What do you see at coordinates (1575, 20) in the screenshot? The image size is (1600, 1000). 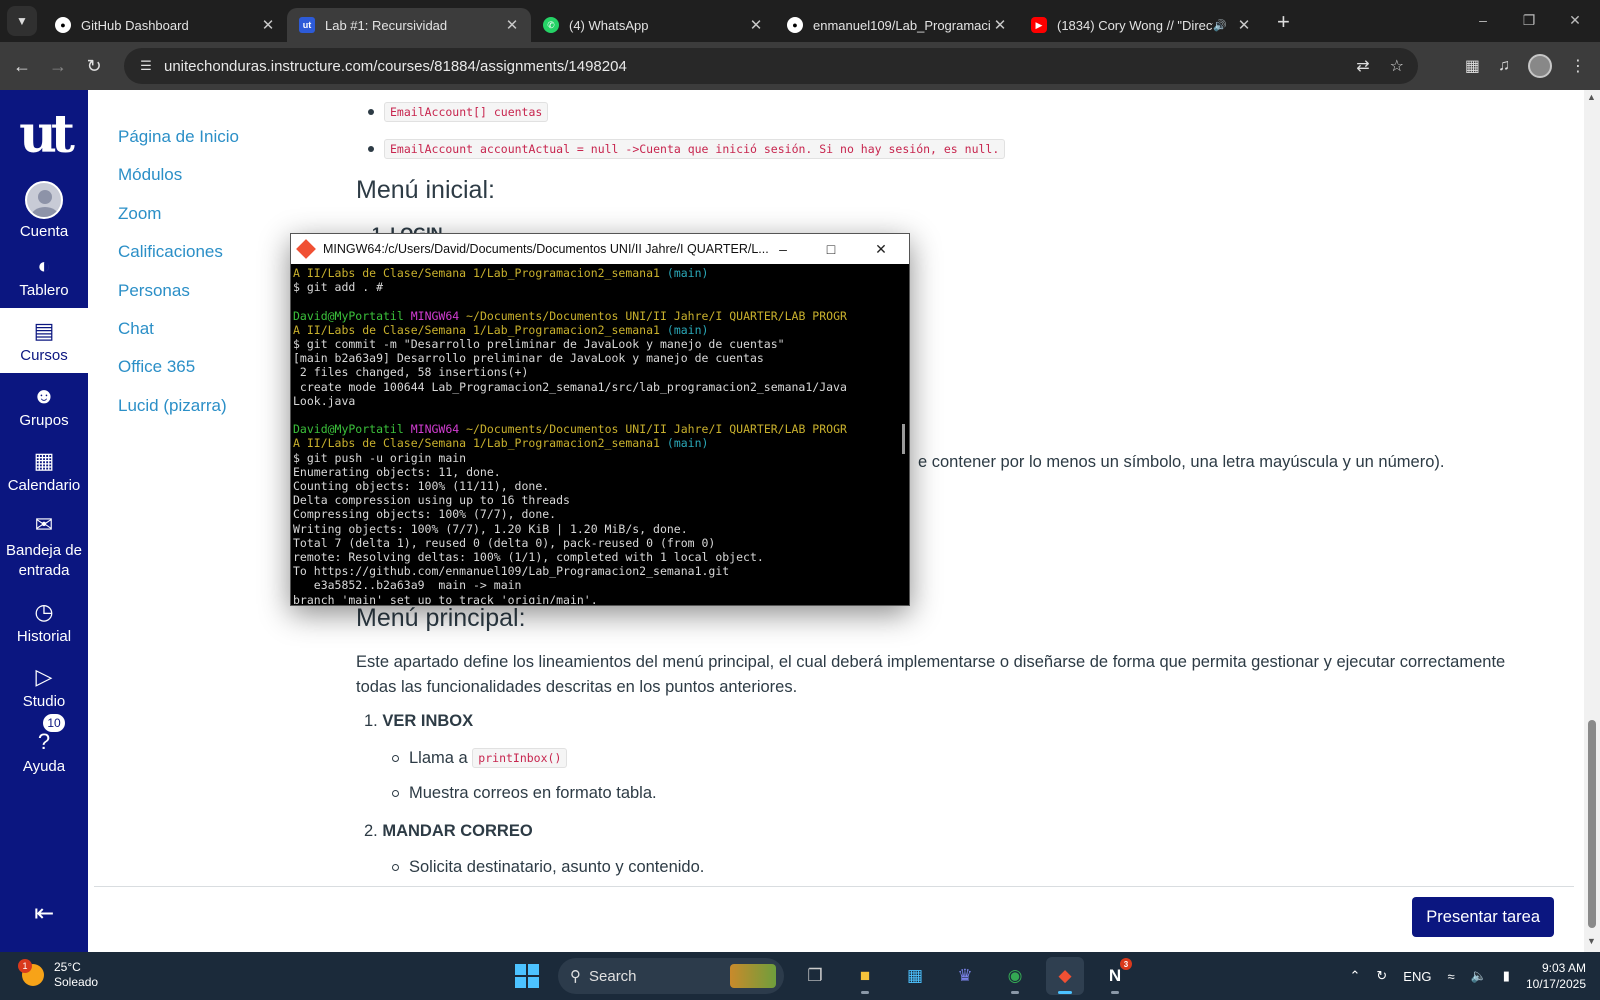 I see `close-window-button: ✕` at bounding box center [1575, 20].